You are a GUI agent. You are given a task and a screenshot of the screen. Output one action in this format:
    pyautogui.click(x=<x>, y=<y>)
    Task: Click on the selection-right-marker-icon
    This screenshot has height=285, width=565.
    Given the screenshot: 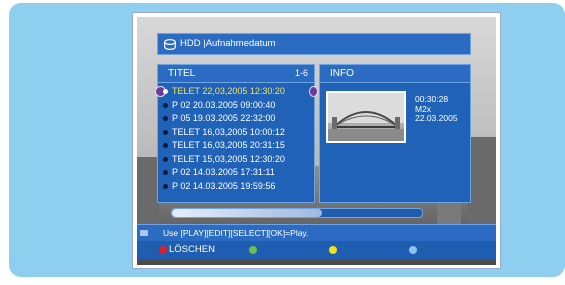 What is the action you would take?
    pyautogui.click(x=313, y=91)
    